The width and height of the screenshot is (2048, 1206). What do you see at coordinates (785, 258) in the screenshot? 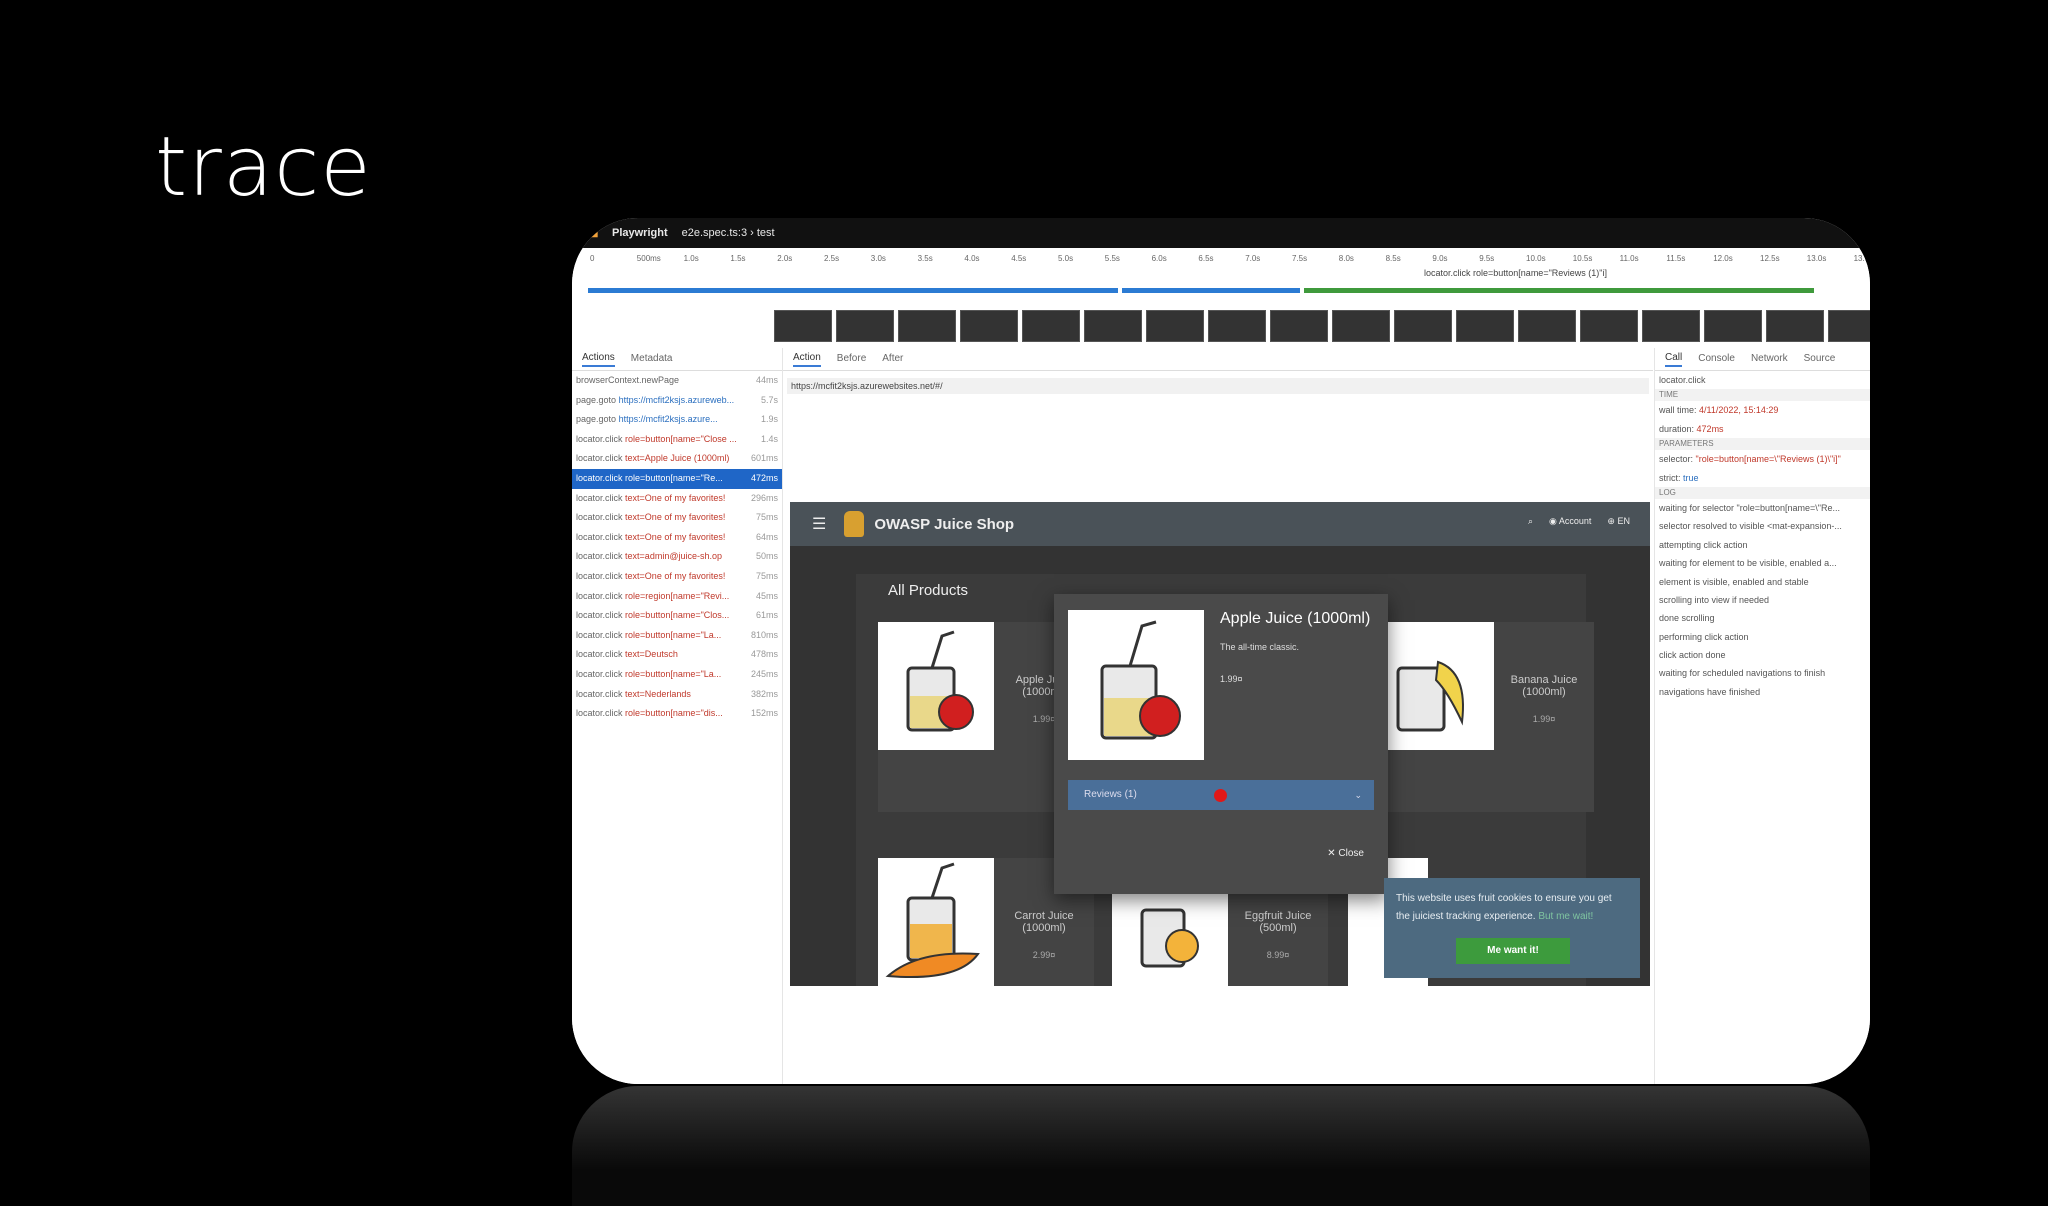
I see `timeline-tick: 2.0s` at bounding box center [785, 258].